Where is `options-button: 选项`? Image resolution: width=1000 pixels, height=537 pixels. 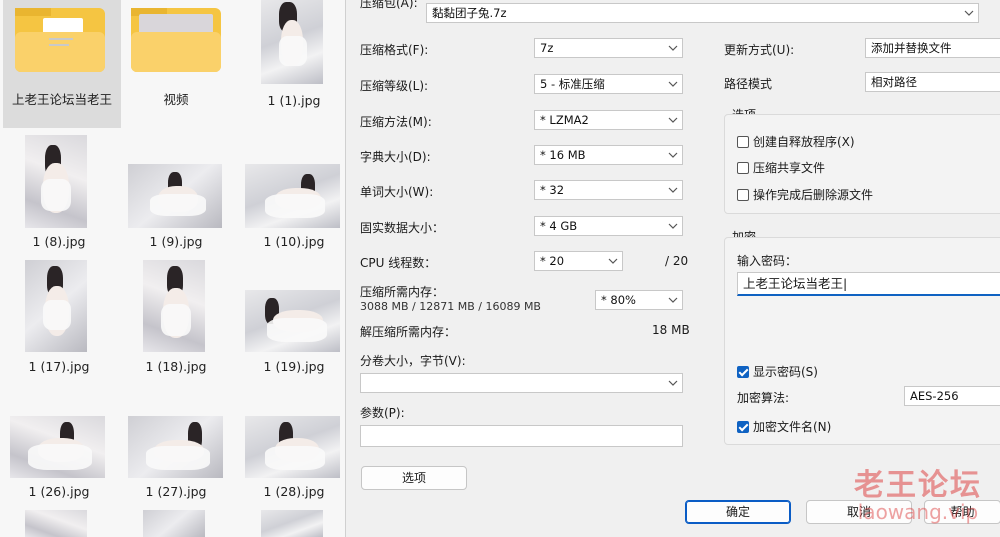
options-button: 选项 is located at coordinates (414, 478).